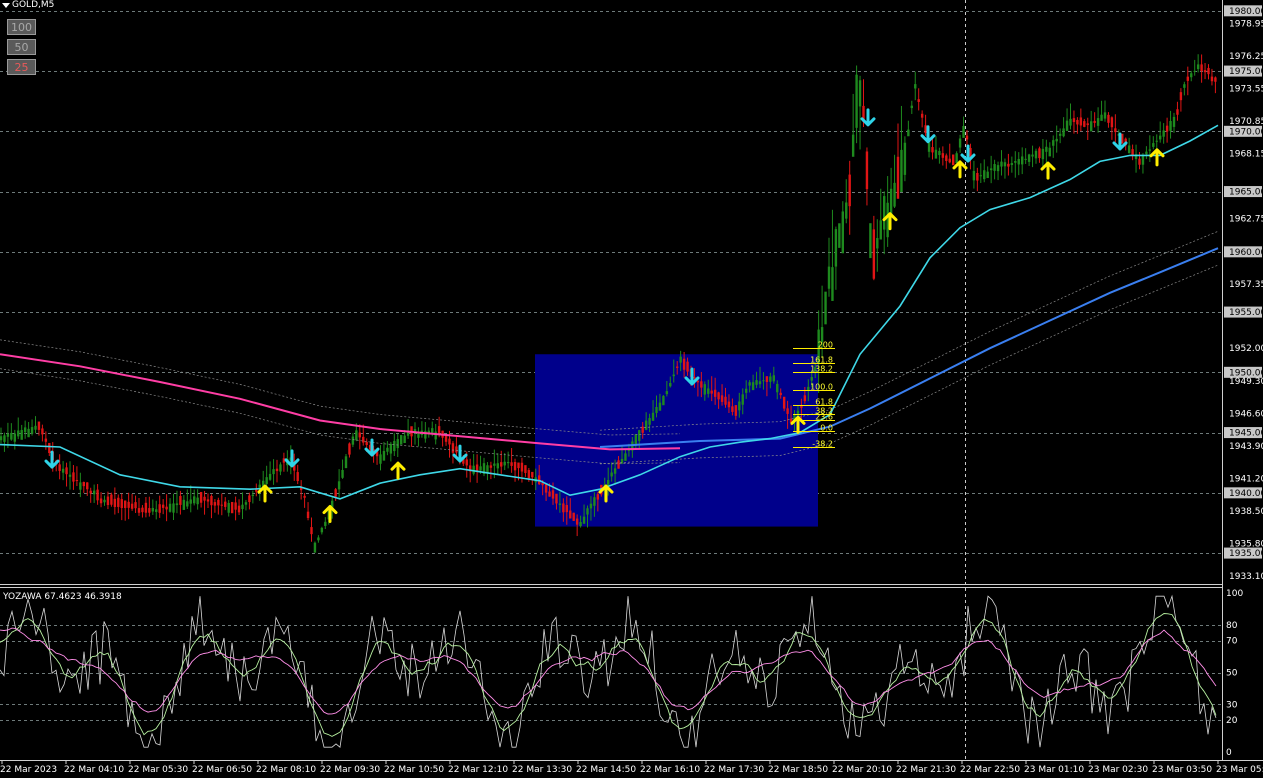 The height and width of the screenshot is (778, 1263). I want to click on fib-label: 23.6, so click(824, 417).